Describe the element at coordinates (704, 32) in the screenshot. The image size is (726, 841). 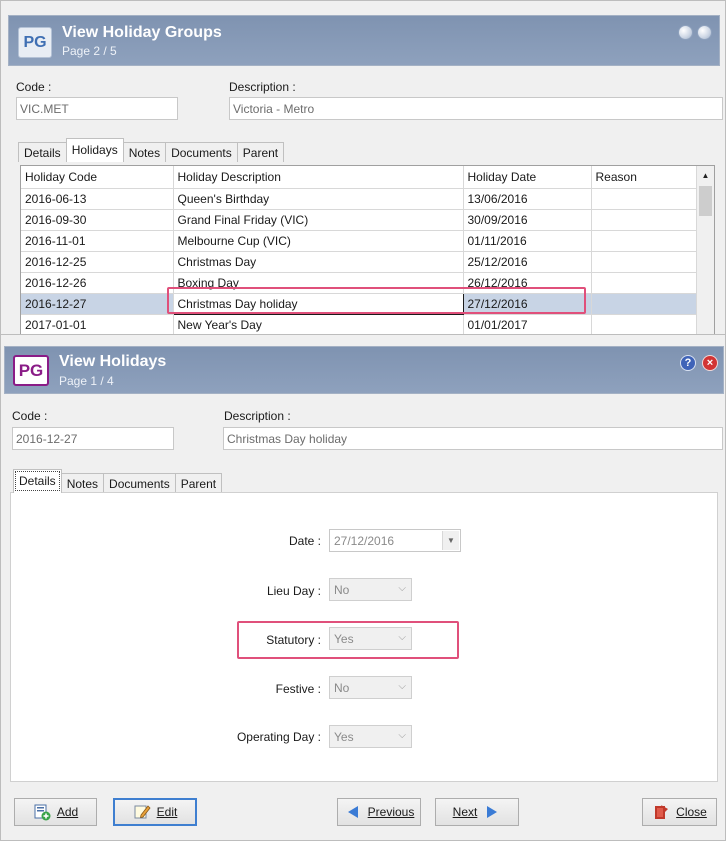
I see `close-icon` at that location.